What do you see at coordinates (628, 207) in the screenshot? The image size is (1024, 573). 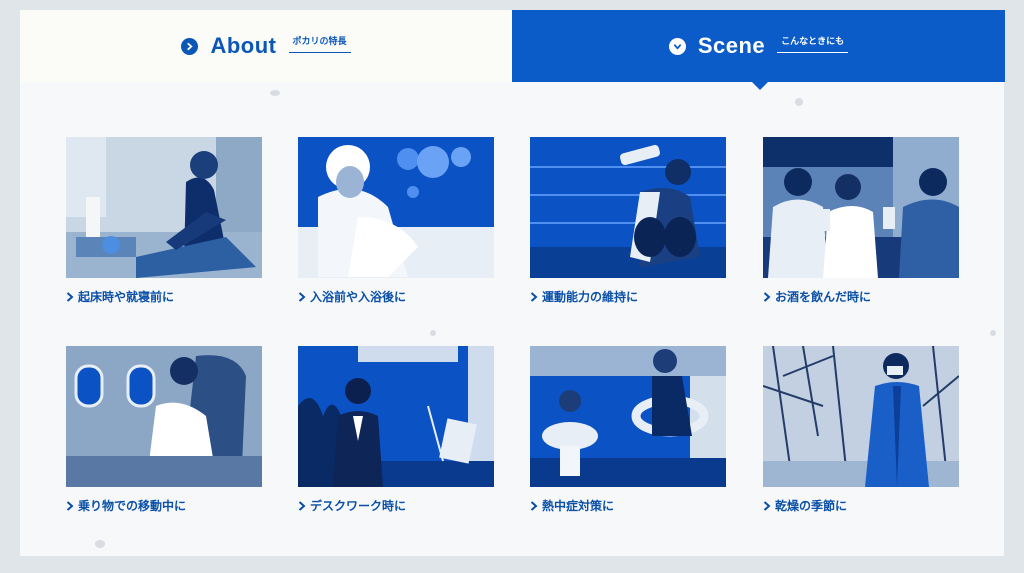 I see `scene-image-boxer` at bounding box center [628, 207].